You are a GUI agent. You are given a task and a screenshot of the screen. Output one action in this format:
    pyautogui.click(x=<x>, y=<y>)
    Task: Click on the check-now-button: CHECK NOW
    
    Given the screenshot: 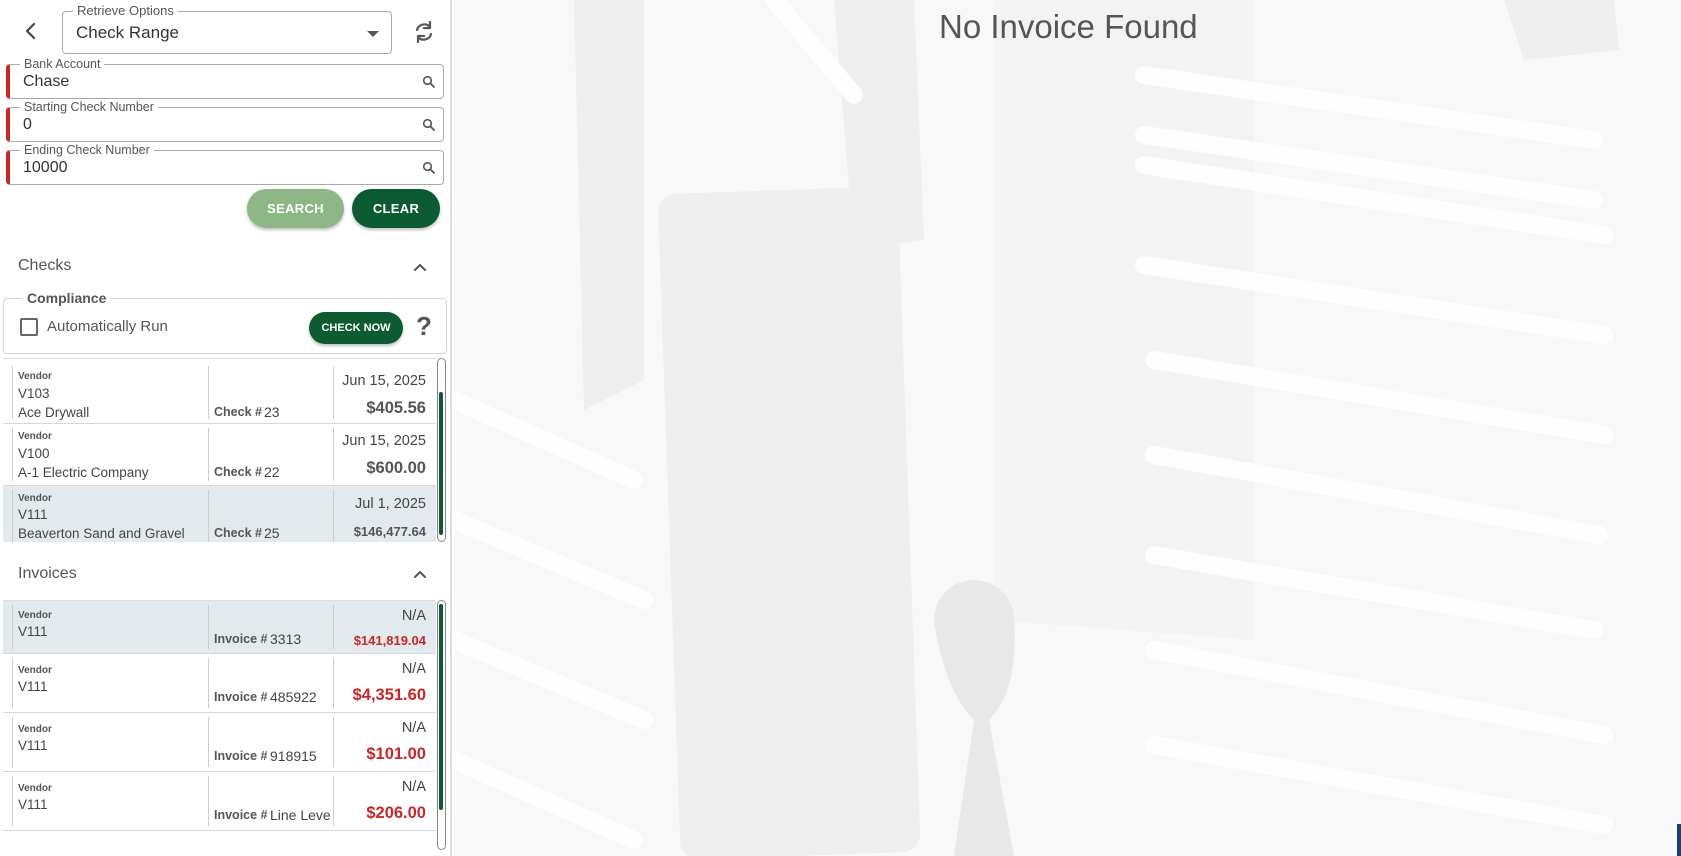 What is the action you would take?
    pyautogui.click(x=356, y=328)
    